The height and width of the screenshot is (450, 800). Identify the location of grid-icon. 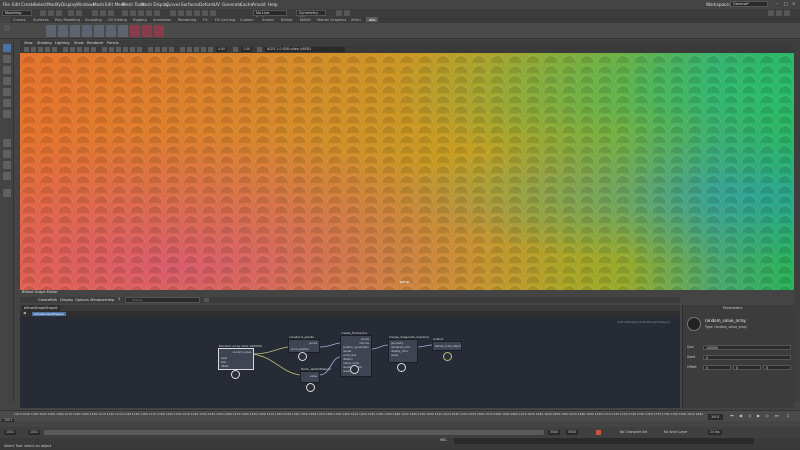
(65, 49).